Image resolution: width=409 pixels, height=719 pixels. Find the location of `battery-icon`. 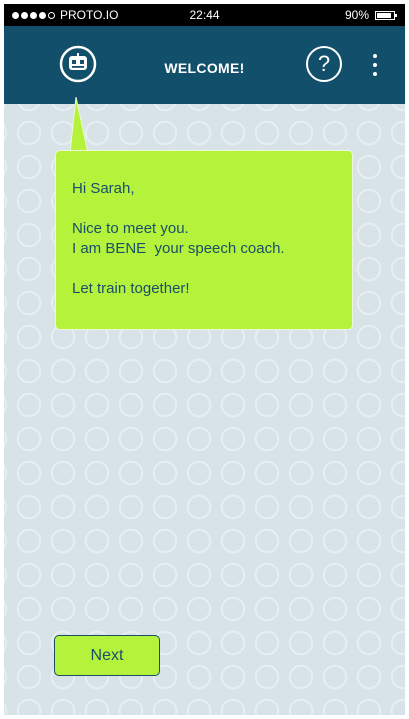

battery-icon is located at coordinates (386, 15).